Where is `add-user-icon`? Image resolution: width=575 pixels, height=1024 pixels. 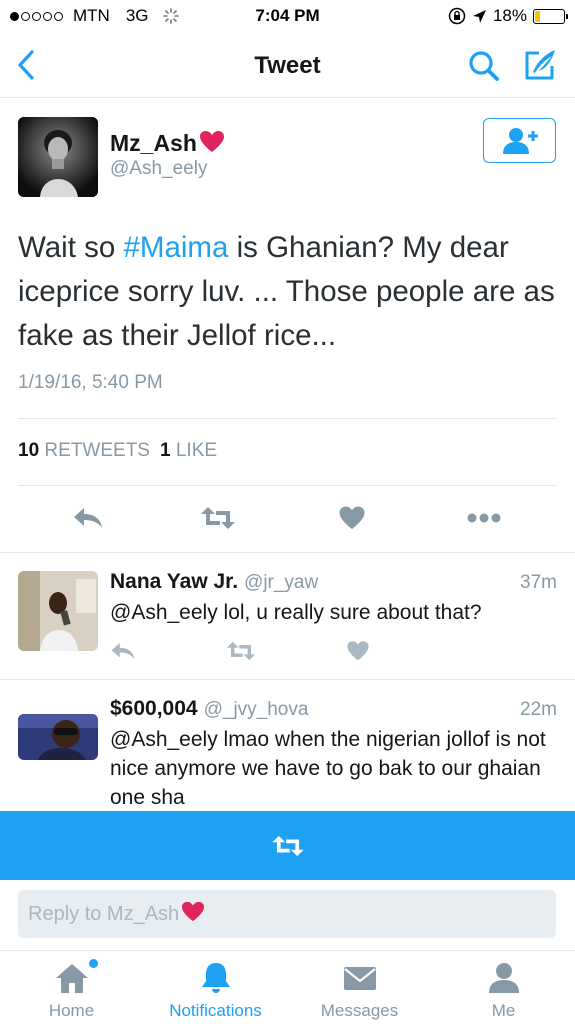
add-user-icon is located at coordinates (520, 140).